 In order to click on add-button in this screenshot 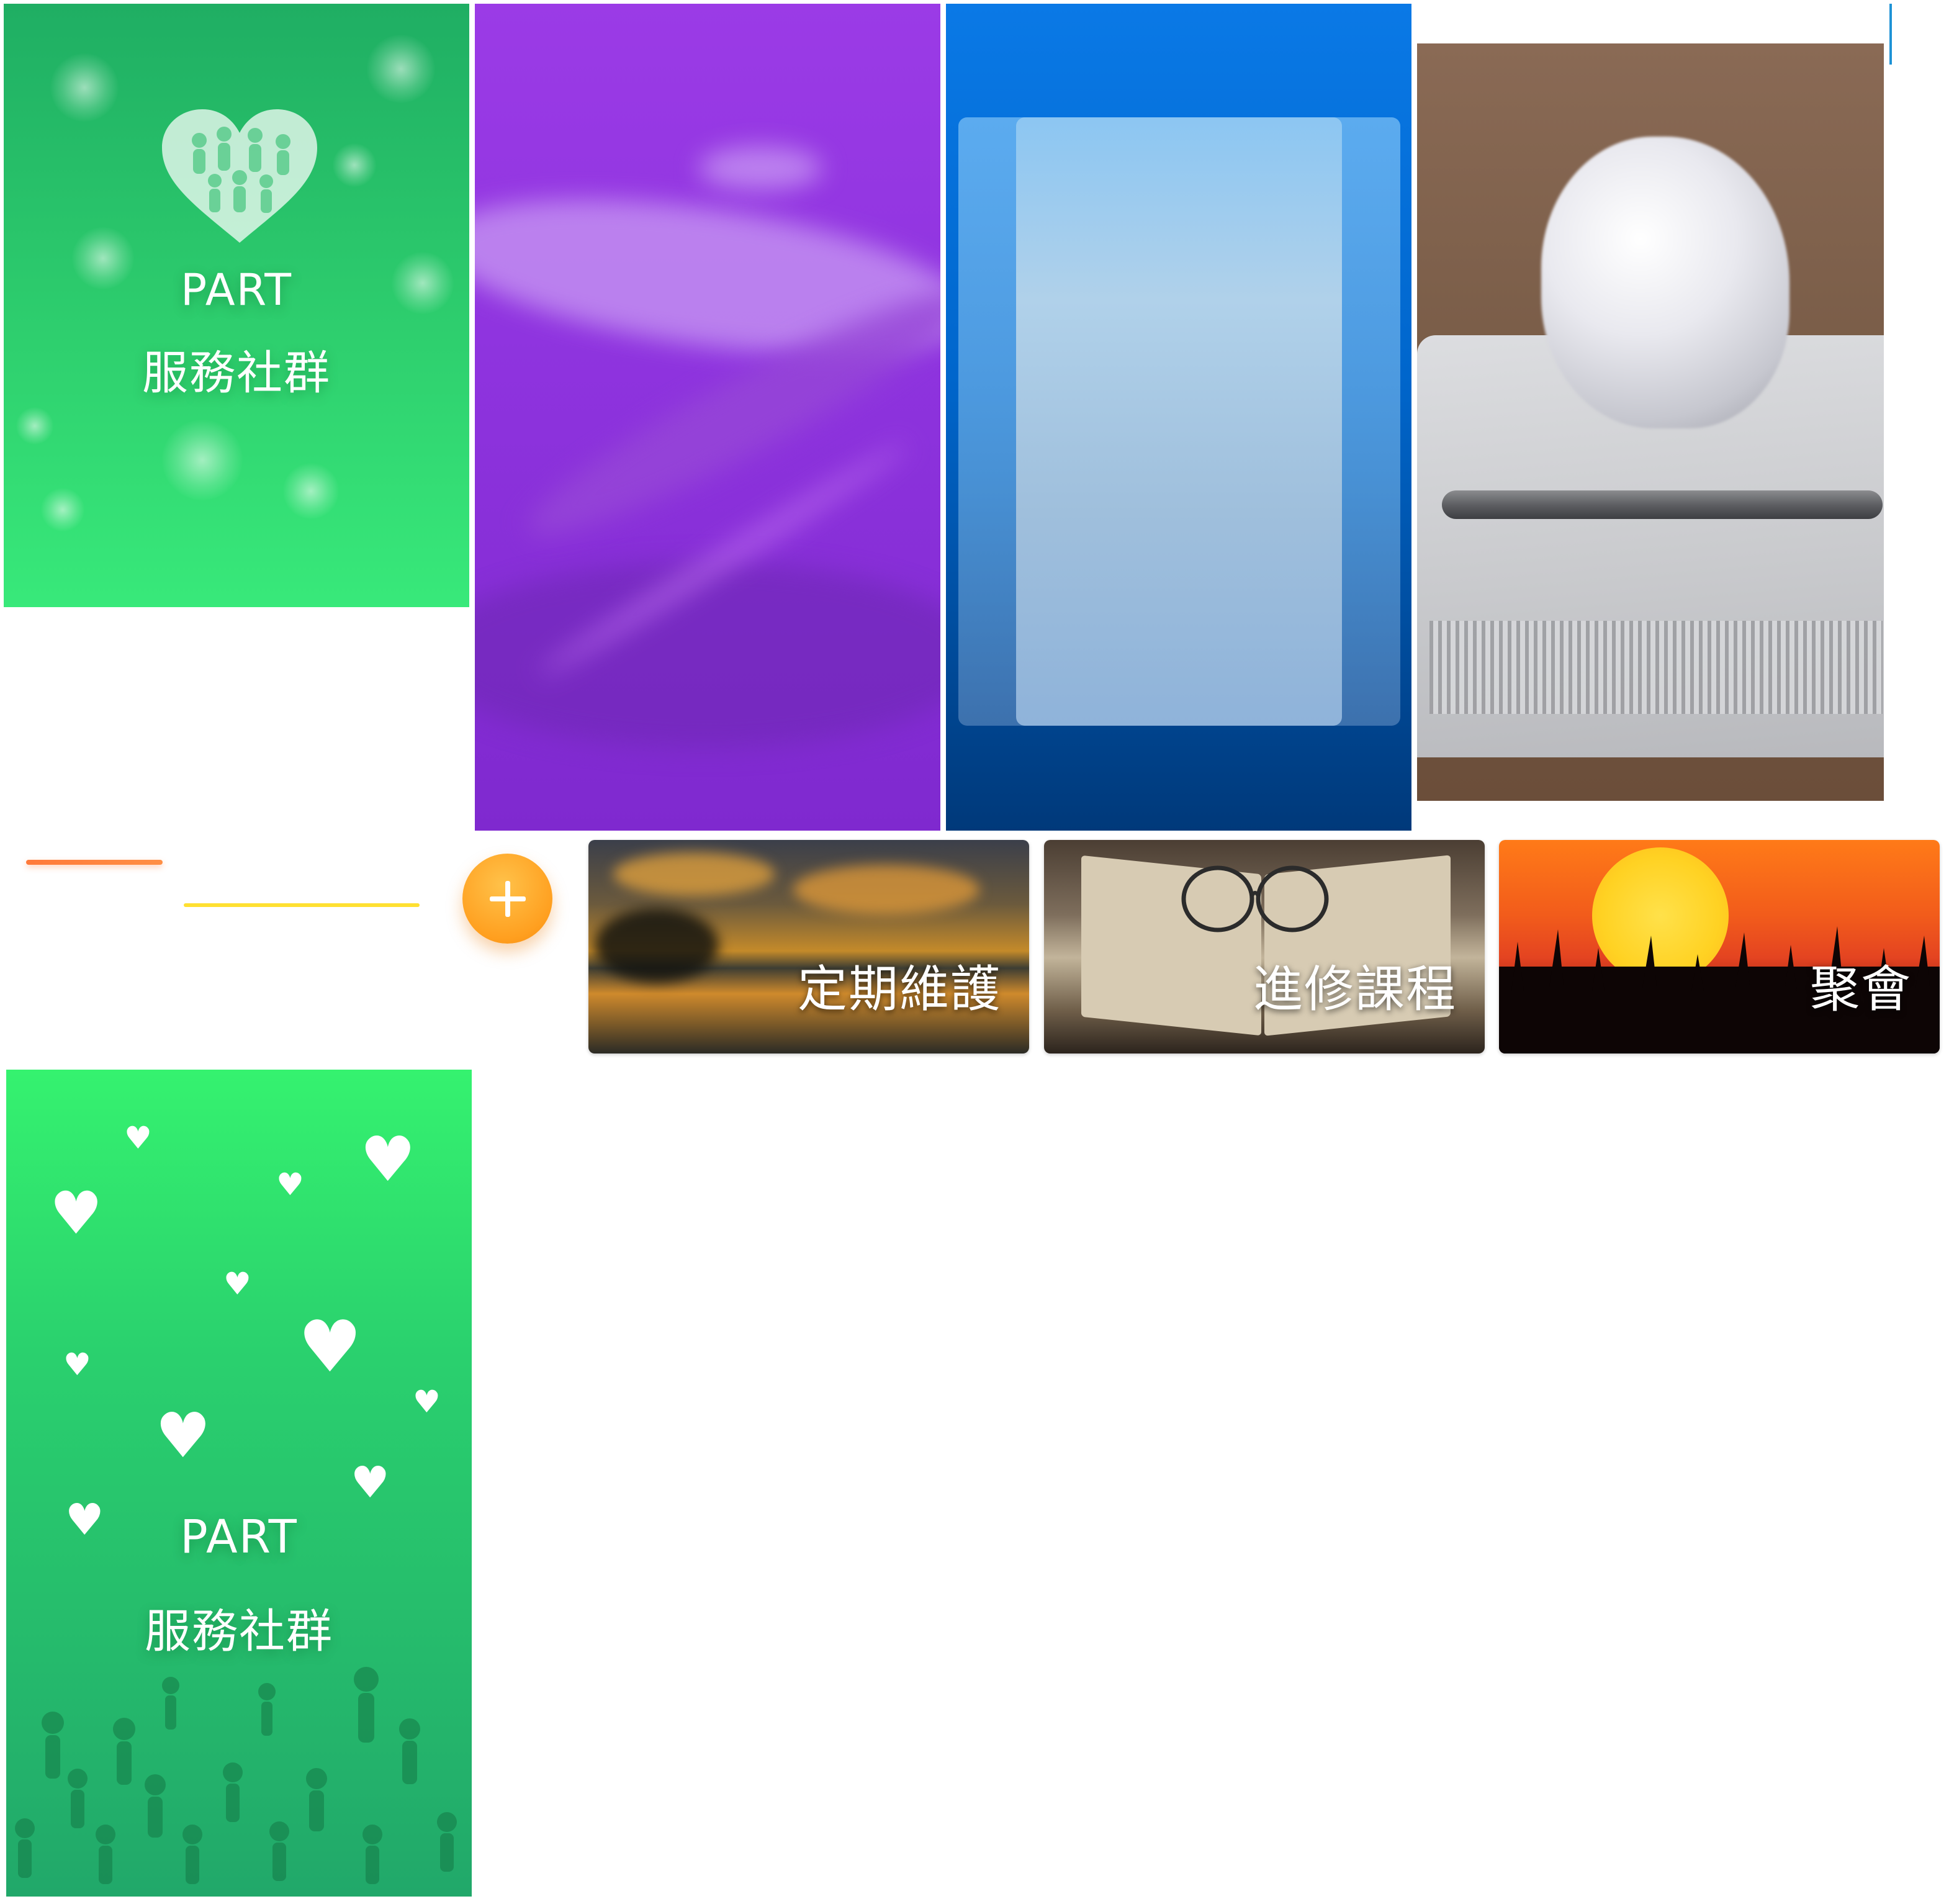, I will do `click(507, 899)`.